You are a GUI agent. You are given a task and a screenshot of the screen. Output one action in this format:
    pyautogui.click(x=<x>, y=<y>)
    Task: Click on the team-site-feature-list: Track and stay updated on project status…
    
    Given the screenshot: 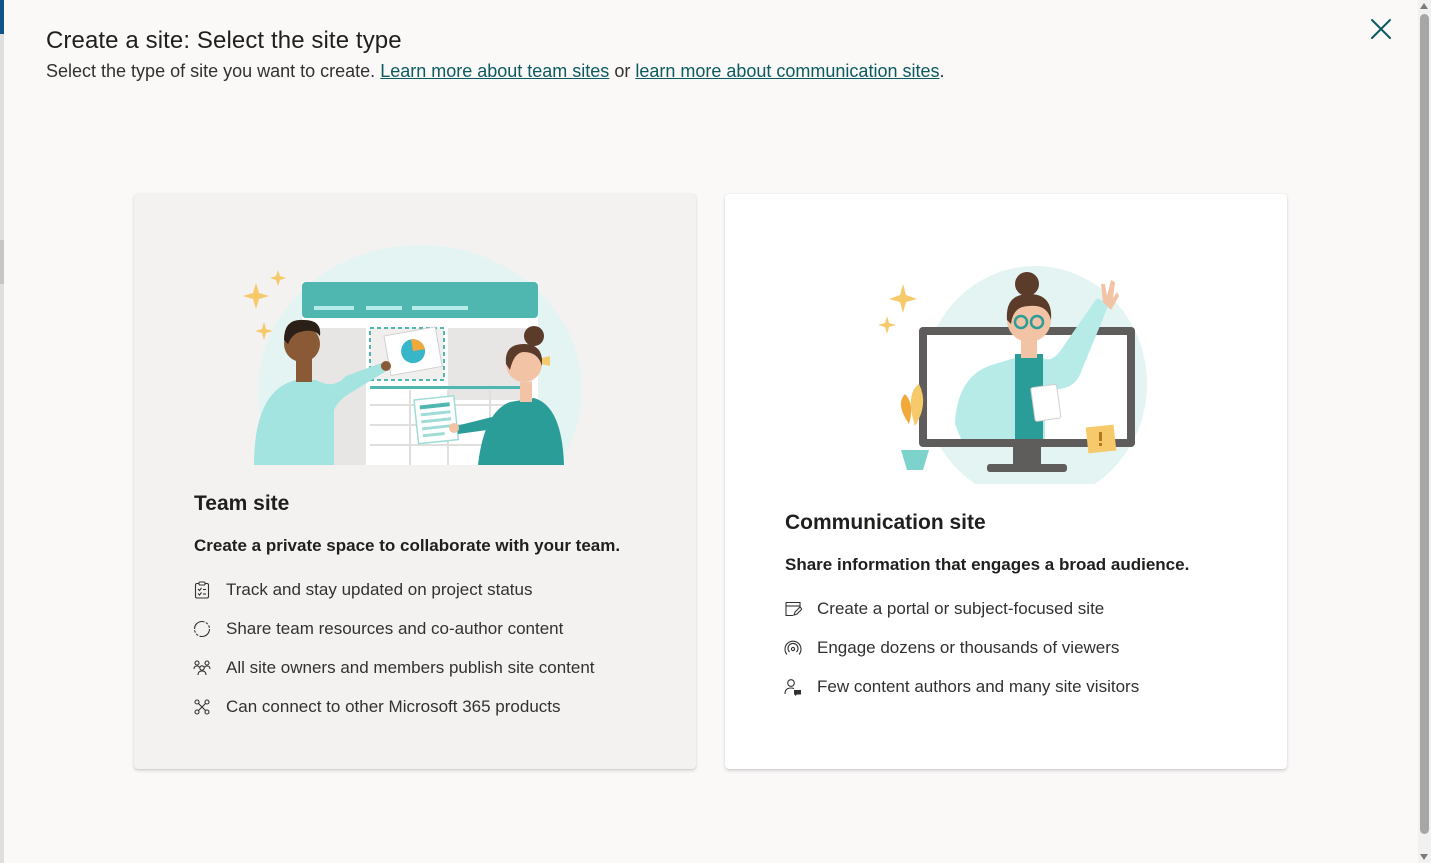 What is the action you would take?
    pyautogui.click(x=394, y=648)
    